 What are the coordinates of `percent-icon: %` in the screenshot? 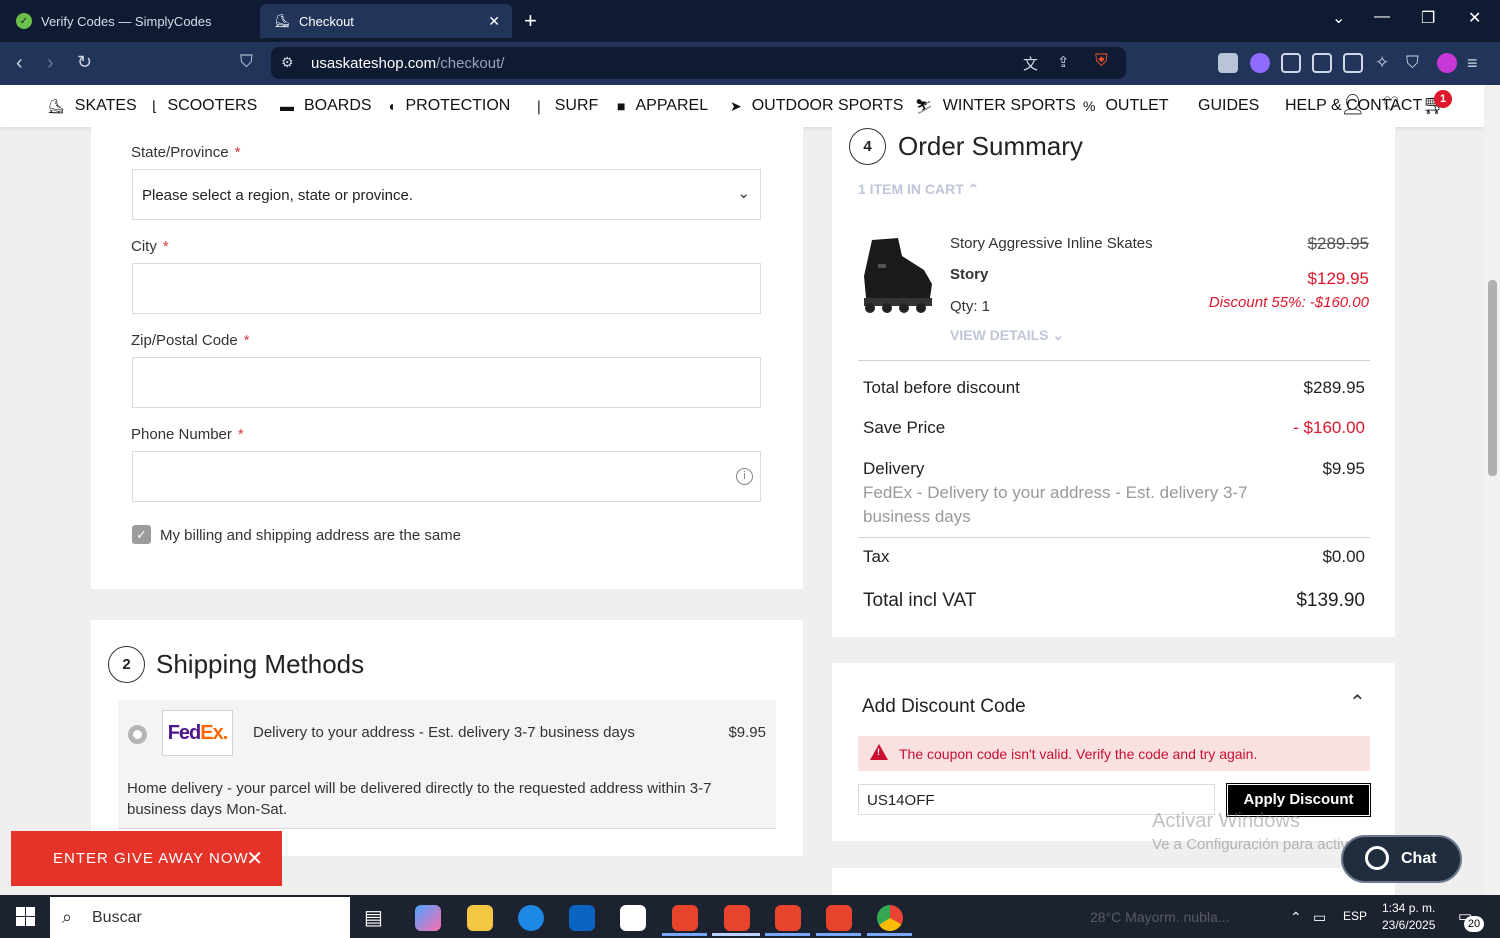 It's located at (1089, 106).